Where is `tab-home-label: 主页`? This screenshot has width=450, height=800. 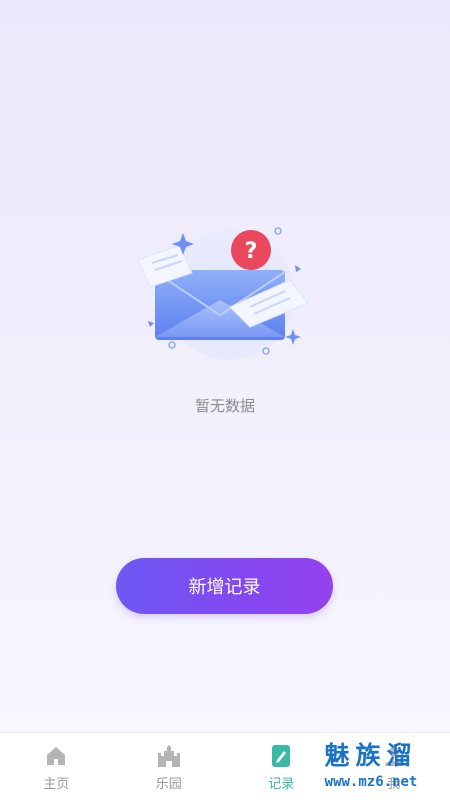
tab-home-label: 主页 is located at coordinates (56, 784).